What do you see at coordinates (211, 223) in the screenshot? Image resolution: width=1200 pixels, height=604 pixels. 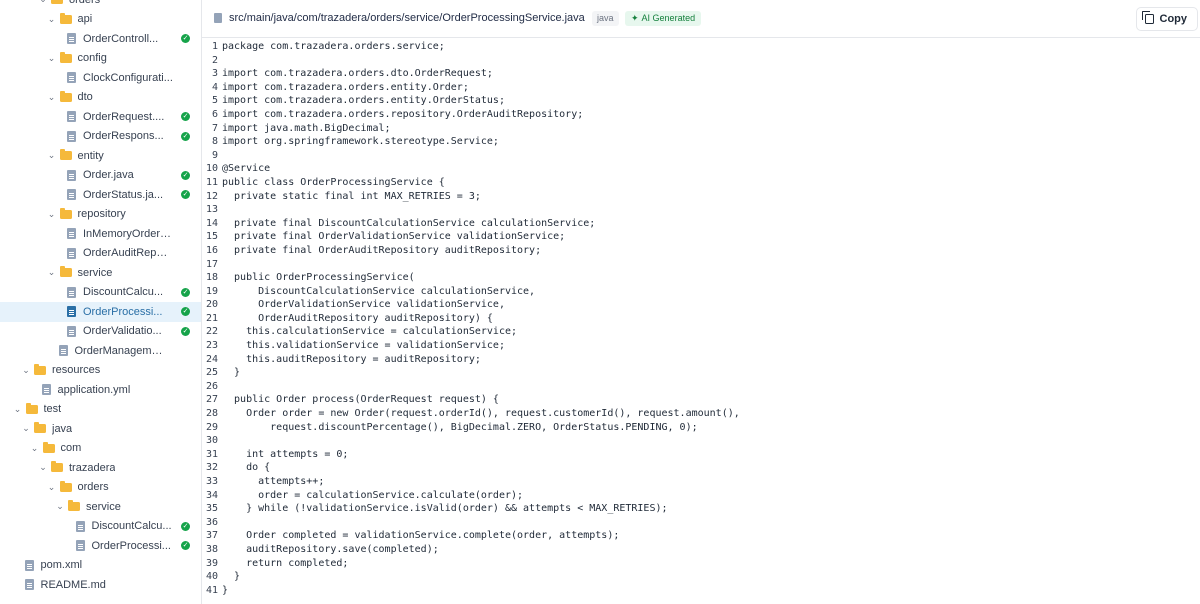 I see `line-number: 14` at bounding box center [211, 223].